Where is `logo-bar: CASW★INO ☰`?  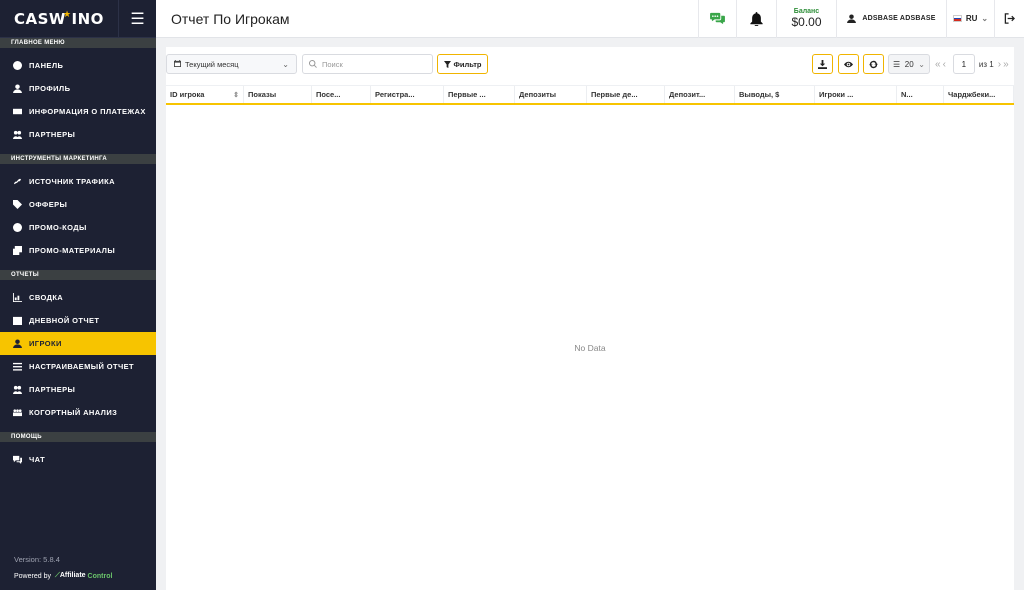 logo-bar: CASW★INO ☰ is located at coordinates (78, 19).